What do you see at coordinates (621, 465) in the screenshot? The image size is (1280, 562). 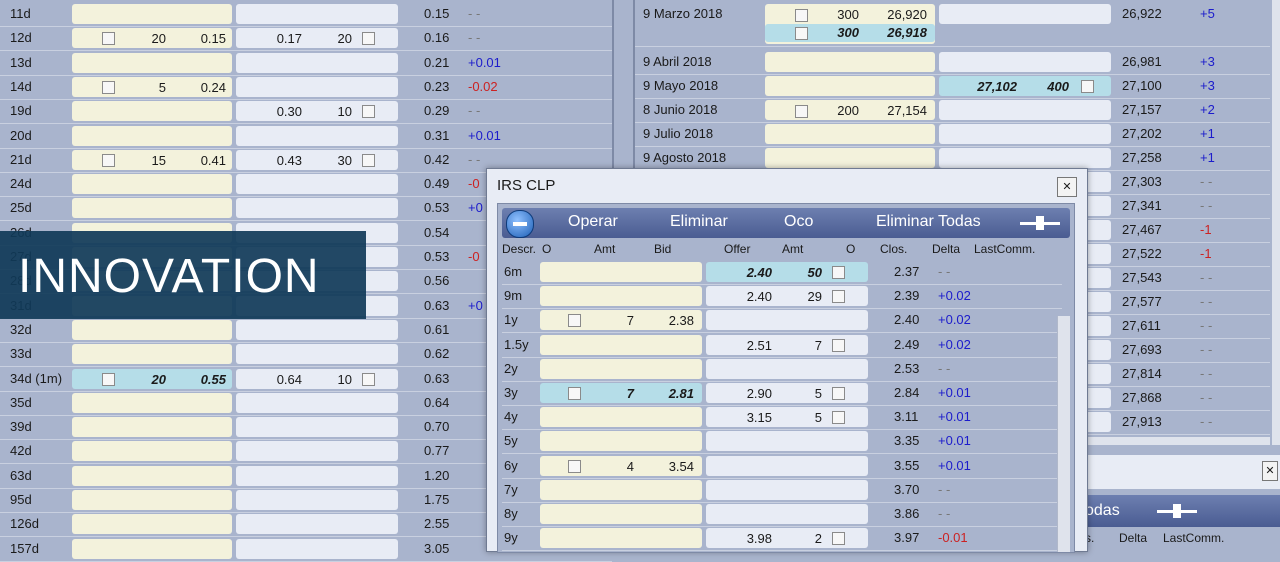 I see `bid-cell: 4 3.54` at bounding box center [621, 465].